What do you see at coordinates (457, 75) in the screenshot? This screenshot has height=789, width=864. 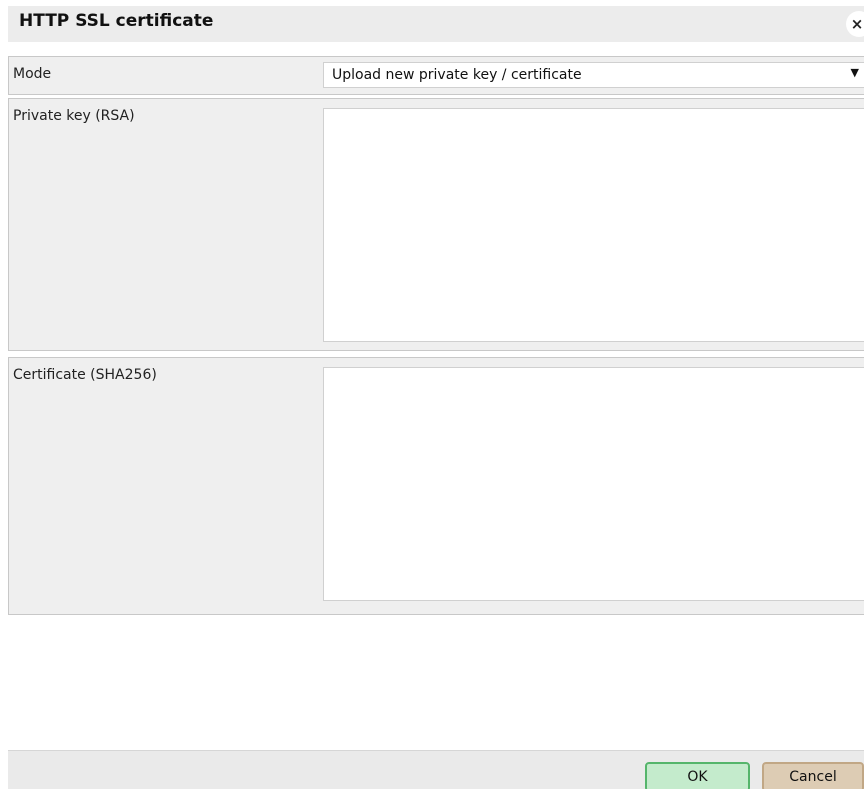 I see `mode-selected-value: Upload new private key / certificate` at bounding box center [457, 75].